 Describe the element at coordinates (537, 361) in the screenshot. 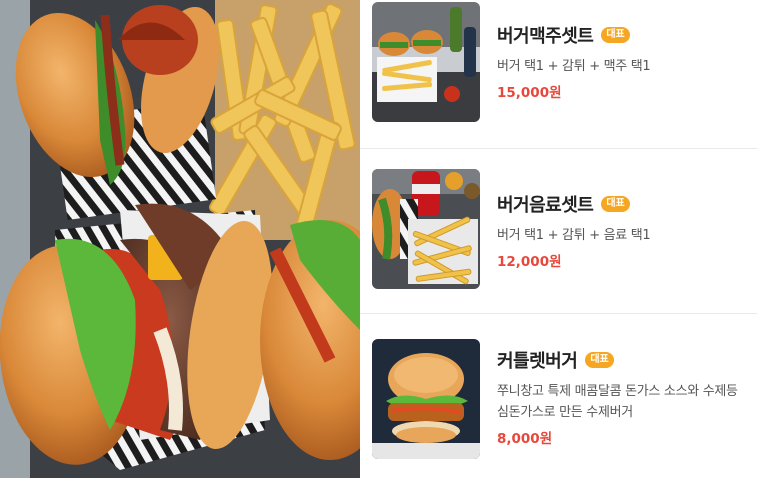

I see `menu-item-name: 커틀렛버거` at that location.